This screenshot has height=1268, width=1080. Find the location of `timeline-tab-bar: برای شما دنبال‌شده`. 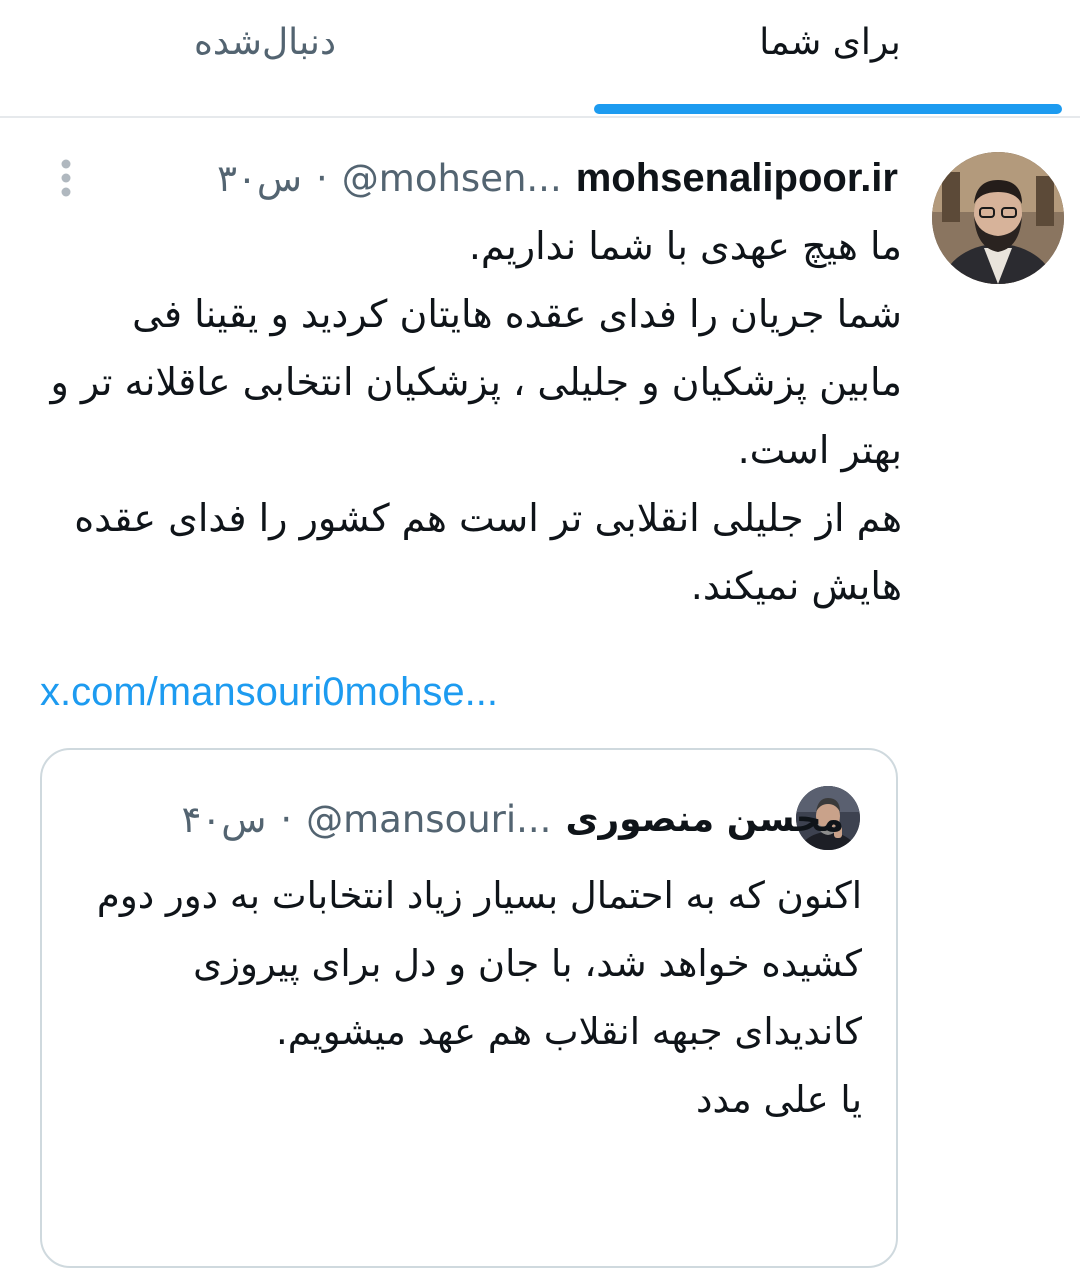

timeline-tab-bar: برای شما دنبال‌شده is located at coordinates (540, 59).